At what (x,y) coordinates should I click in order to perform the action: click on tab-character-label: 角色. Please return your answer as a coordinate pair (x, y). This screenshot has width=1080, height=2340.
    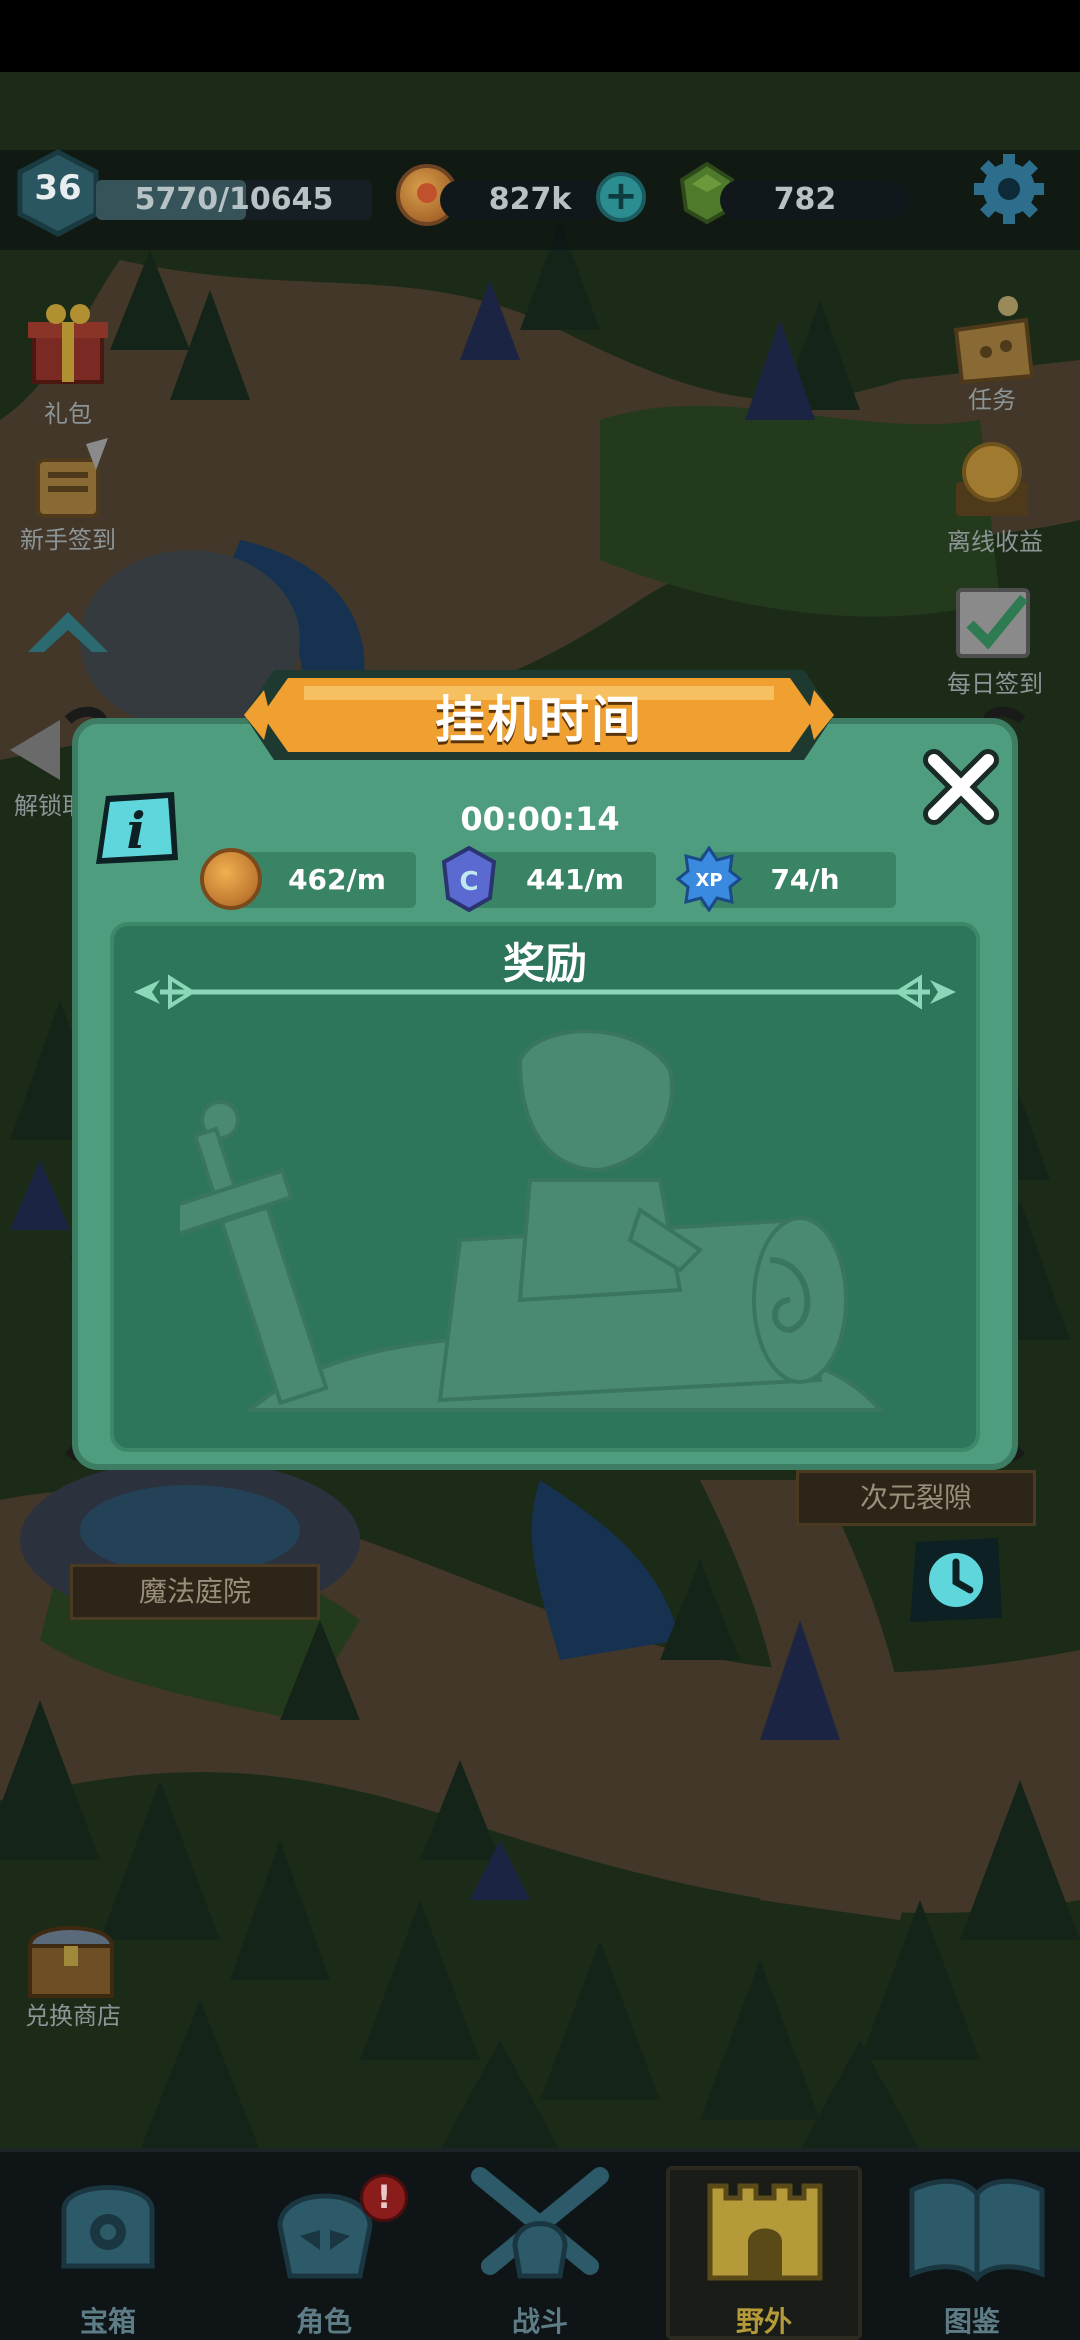
    Looking at the image, I should click on (323, 2321).